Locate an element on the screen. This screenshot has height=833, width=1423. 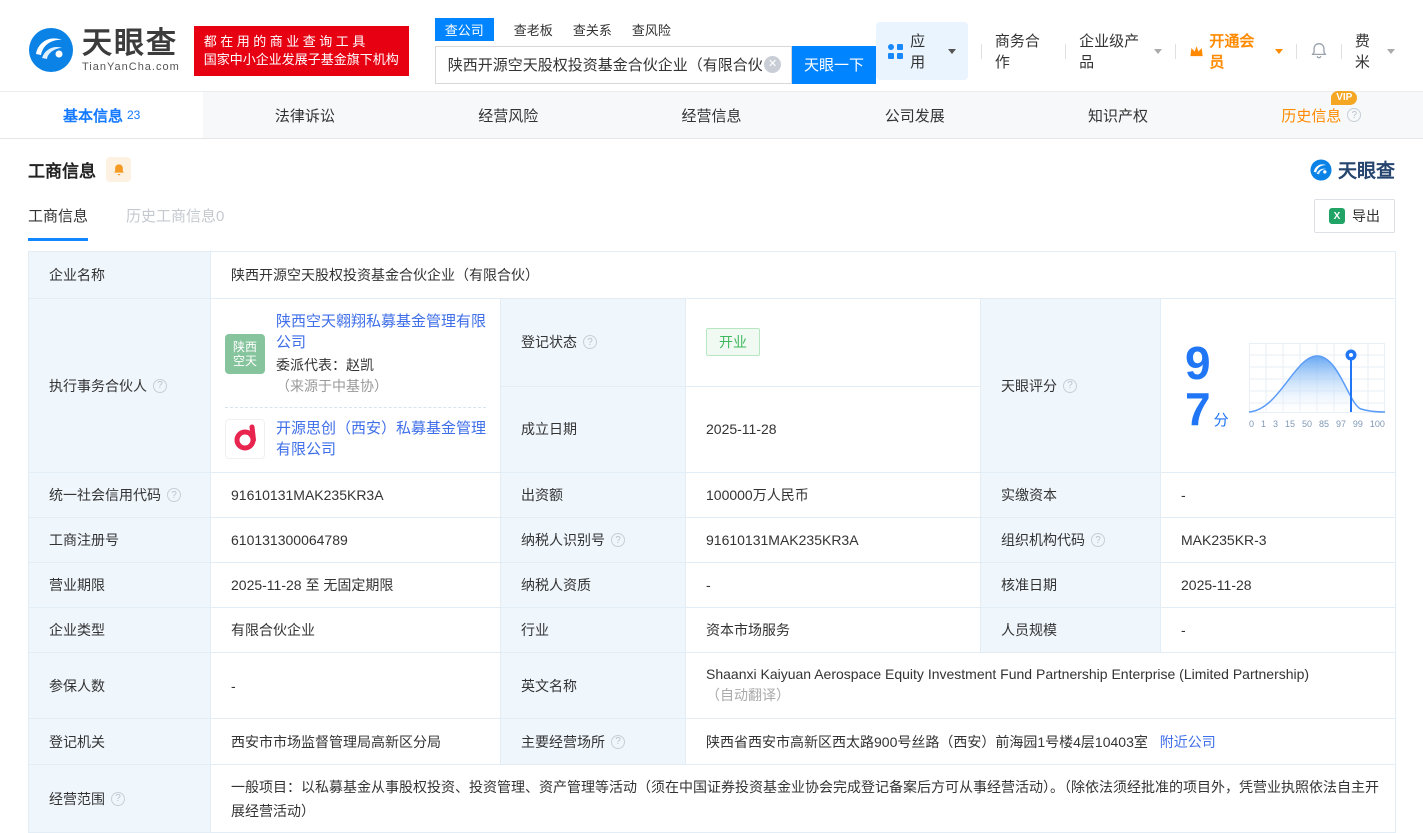
partner-logo-icon is located at coordinates (245, 437).